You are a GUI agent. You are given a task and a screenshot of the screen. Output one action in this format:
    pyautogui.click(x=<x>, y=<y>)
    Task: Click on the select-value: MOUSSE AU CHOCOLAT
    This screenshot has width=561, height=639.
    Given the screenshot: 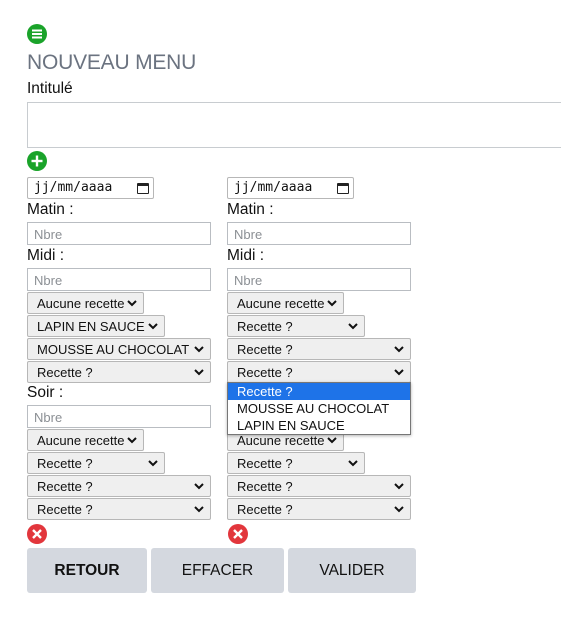 What is the action you would take?
    pyautogui.click(x=113, y=349)
    